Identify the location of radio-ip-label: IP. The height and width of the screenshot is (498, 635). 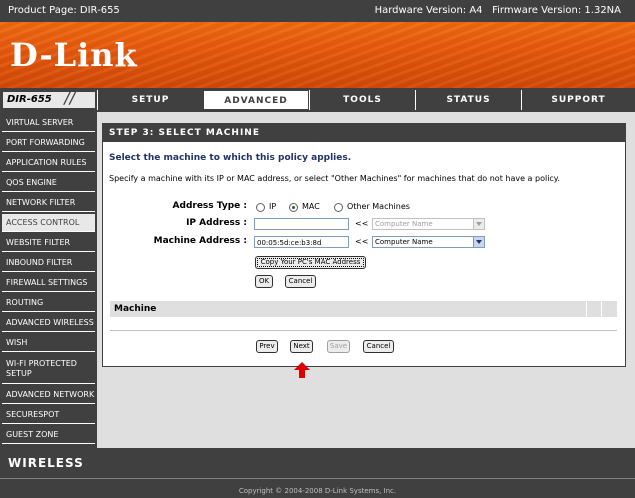
(273, 206).